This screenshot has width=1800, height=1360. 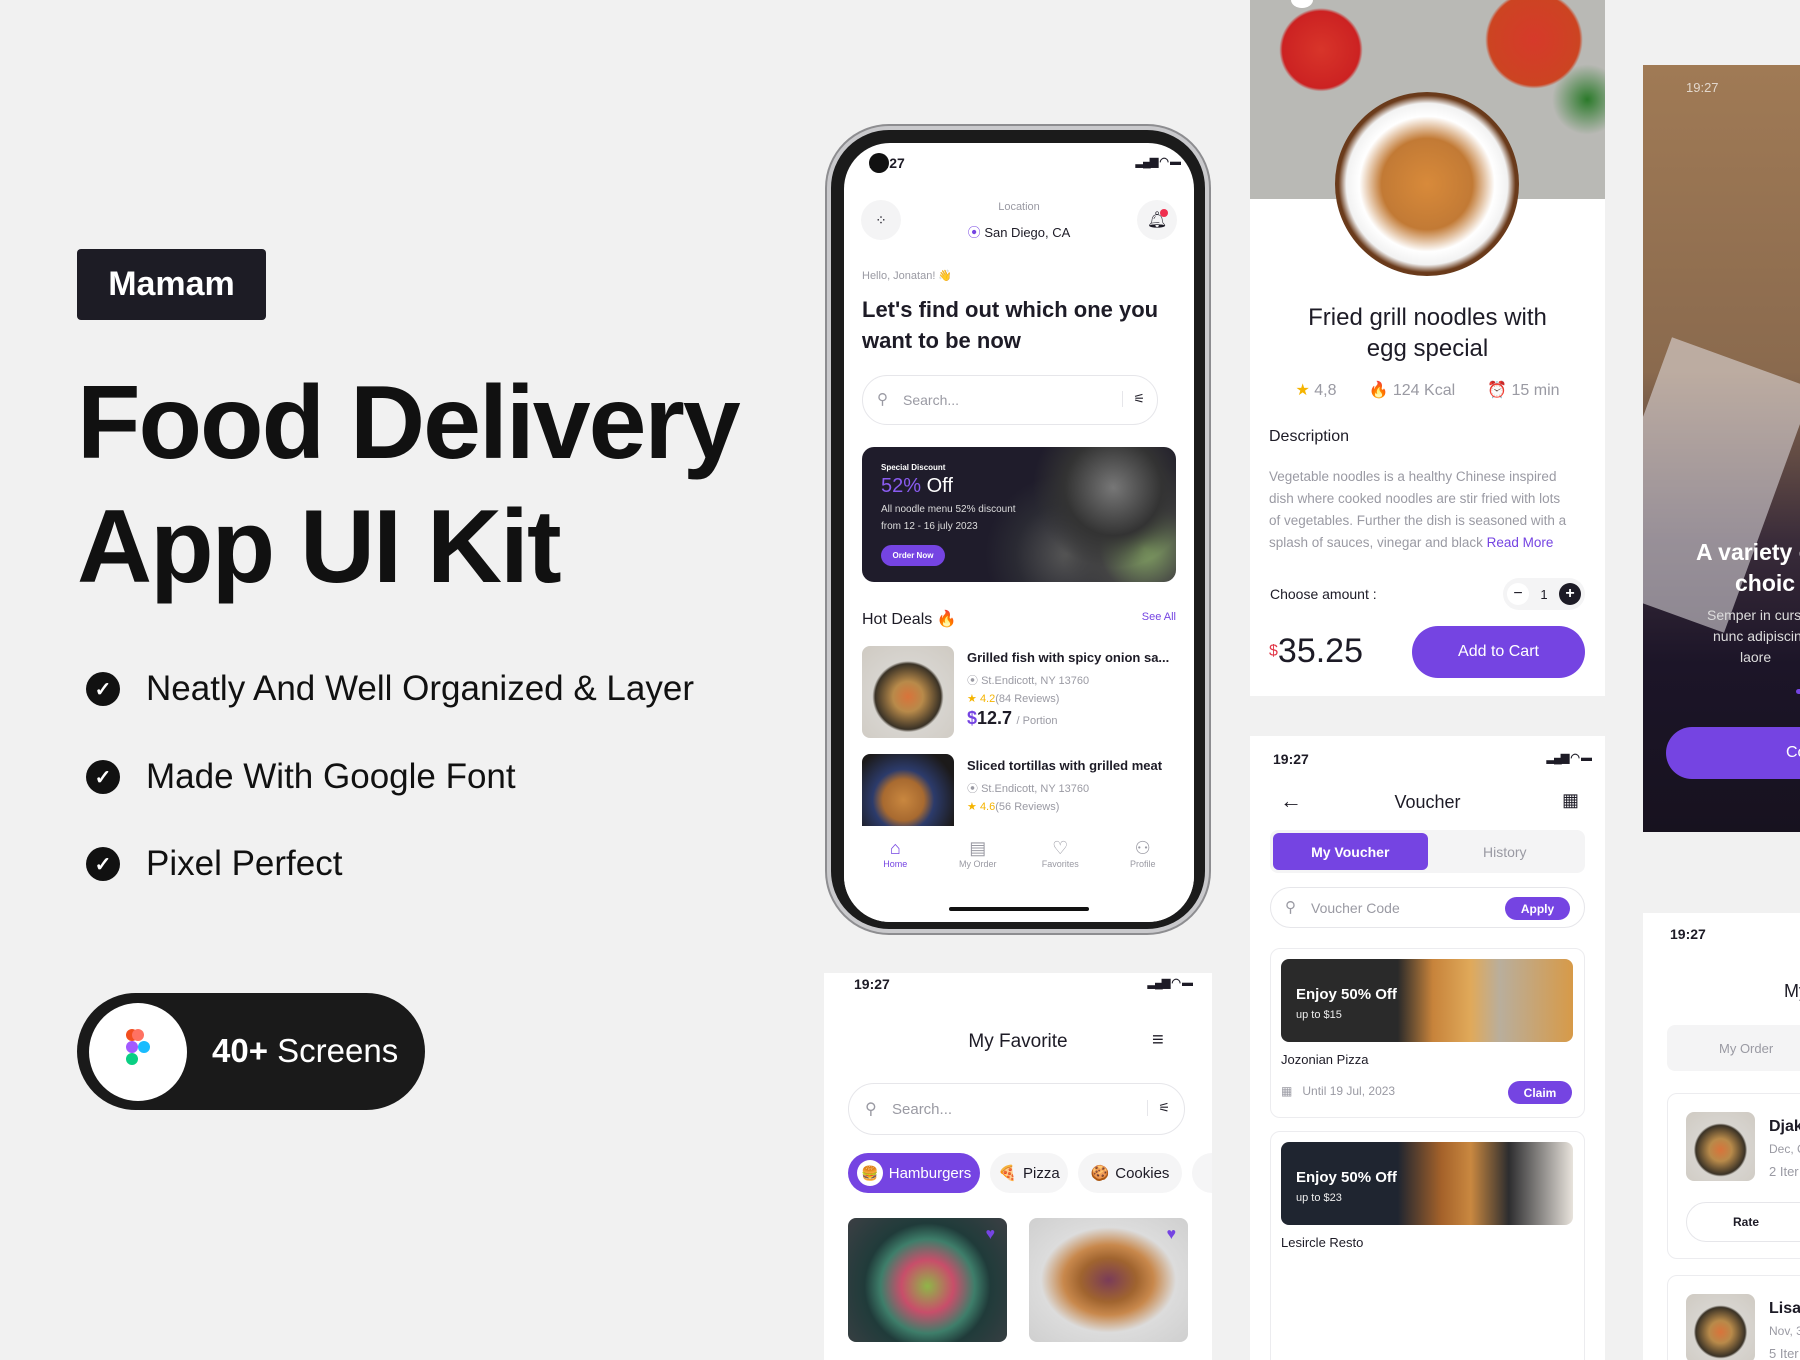 What do you see at coordinates (1518, 594) in the screenshot?
I see `minus-button: −` at bounding box center [1518, 594].